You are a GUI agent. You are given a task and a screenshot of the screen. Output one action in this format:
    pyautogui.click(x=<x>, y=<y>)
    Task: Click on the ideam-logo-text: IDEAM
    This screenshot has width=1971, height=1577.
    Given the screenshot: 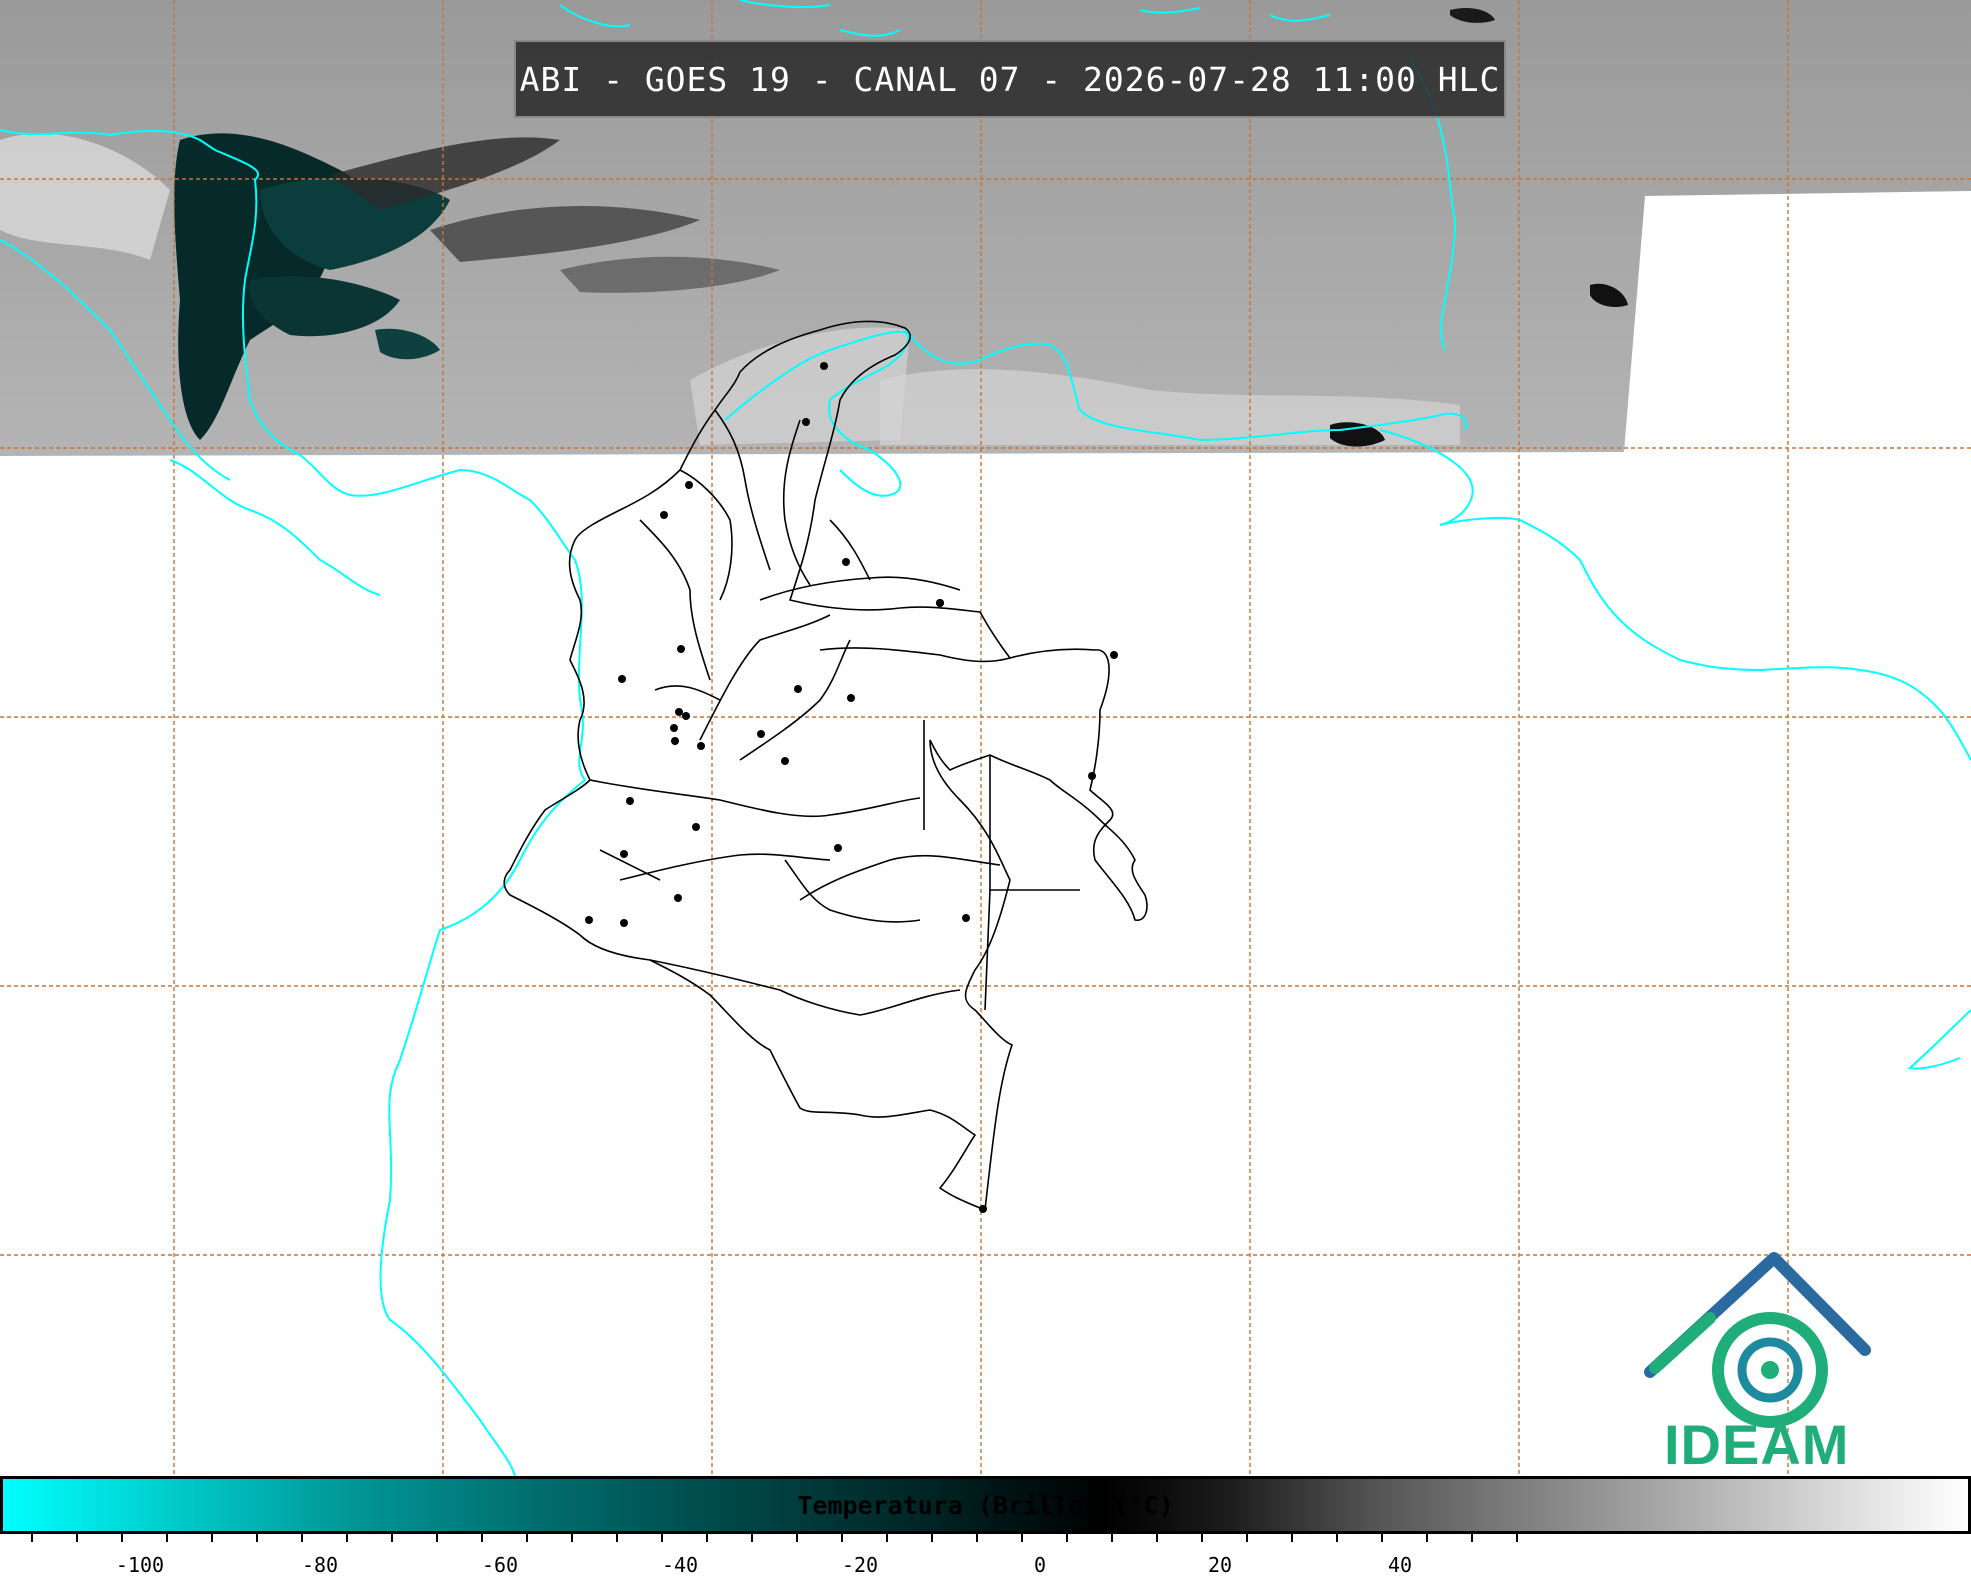 What is the action you would take?
    pyautogui.click(x=1757, y=1444)
    